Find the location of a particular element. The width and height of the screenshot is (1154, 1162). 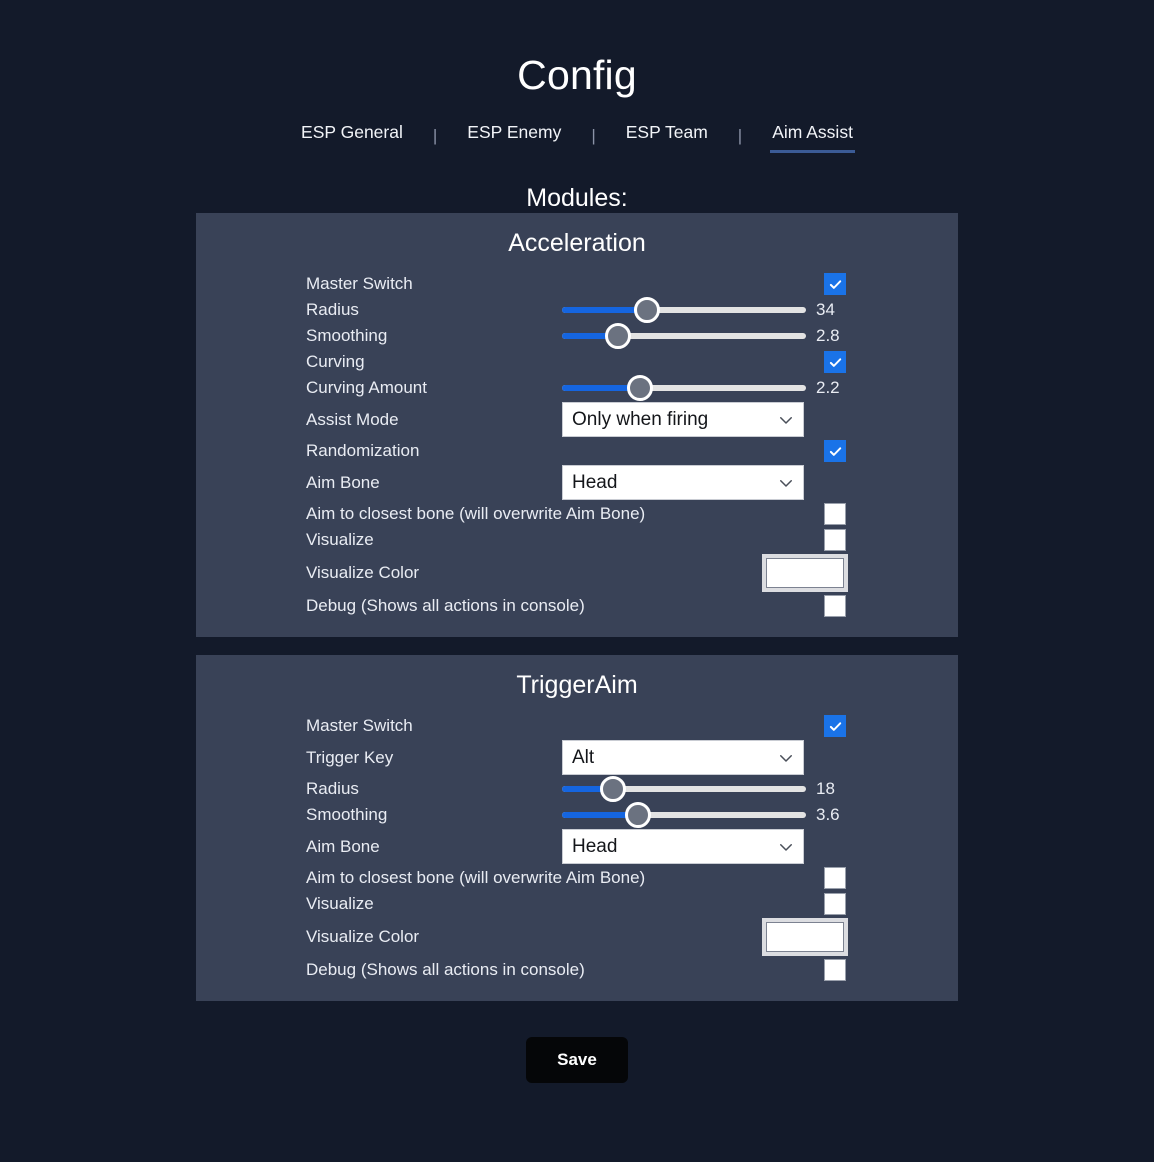

tab-esp-general: ESP General is located at coordinates (352, 135).